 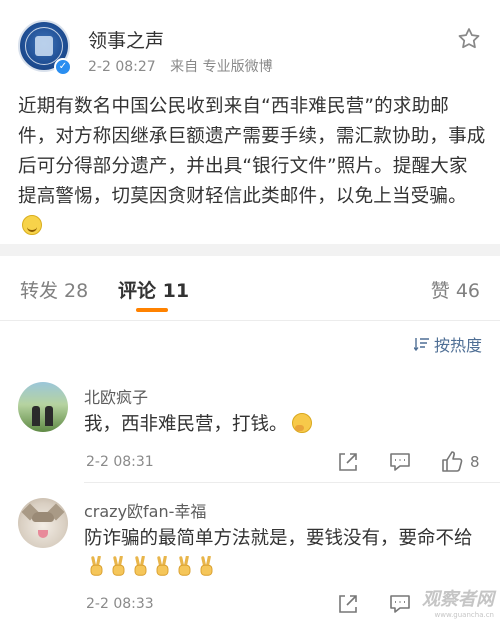 What do you see at coordinates (457, 345) in the screenshot?
I see `sort-label: 按热度` at bounding box center [457, 345].